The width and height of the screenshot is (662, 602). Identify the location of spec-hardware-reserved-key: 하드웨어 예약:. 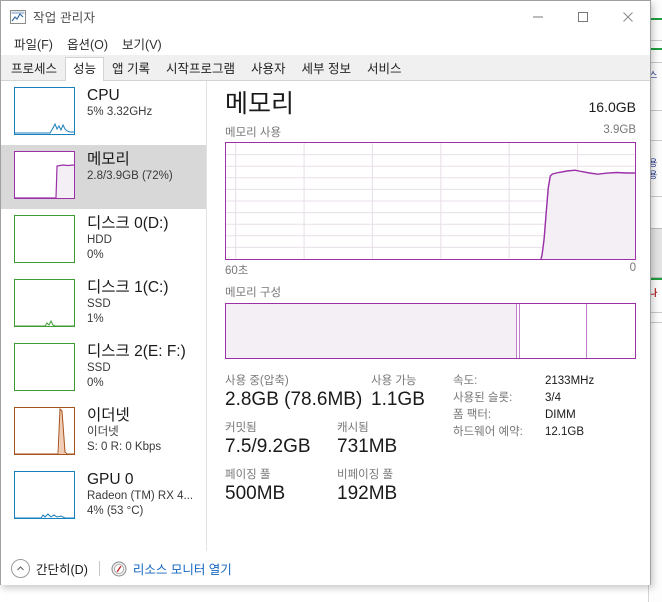
(488, 432).